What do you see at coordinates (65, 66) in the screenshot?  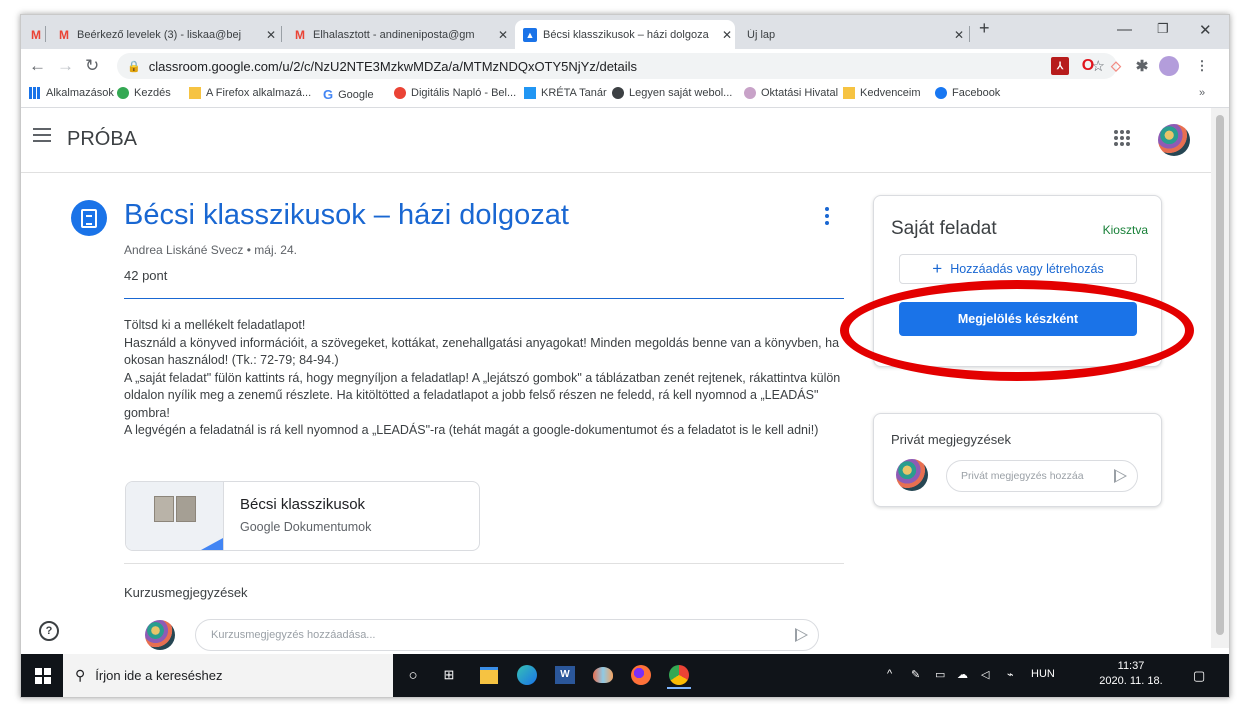 I see `forward-icon: →` at bounding box center [65, 66].